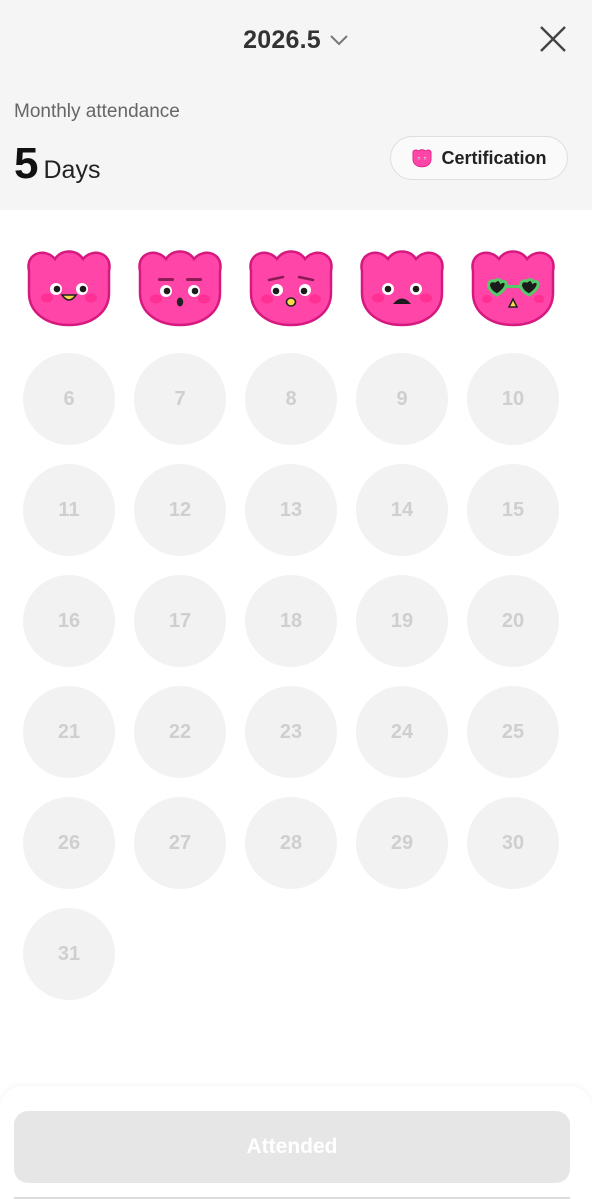  I want to click on day-circle: 17, so click(180, 621).